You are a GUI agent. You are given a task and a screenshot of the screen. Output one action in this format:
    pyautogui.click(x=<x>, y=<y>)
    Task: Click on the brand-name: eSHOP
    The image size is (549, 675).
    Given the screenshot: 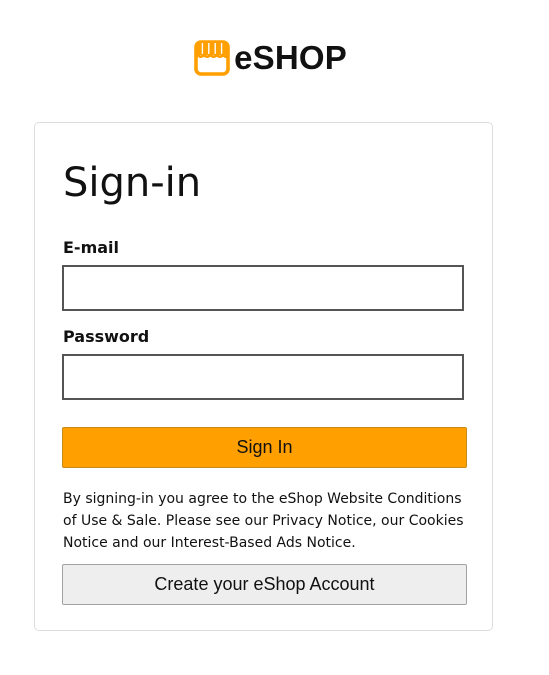 What is the action you would take?
    pyautogui.click(x=290, y=57)
    